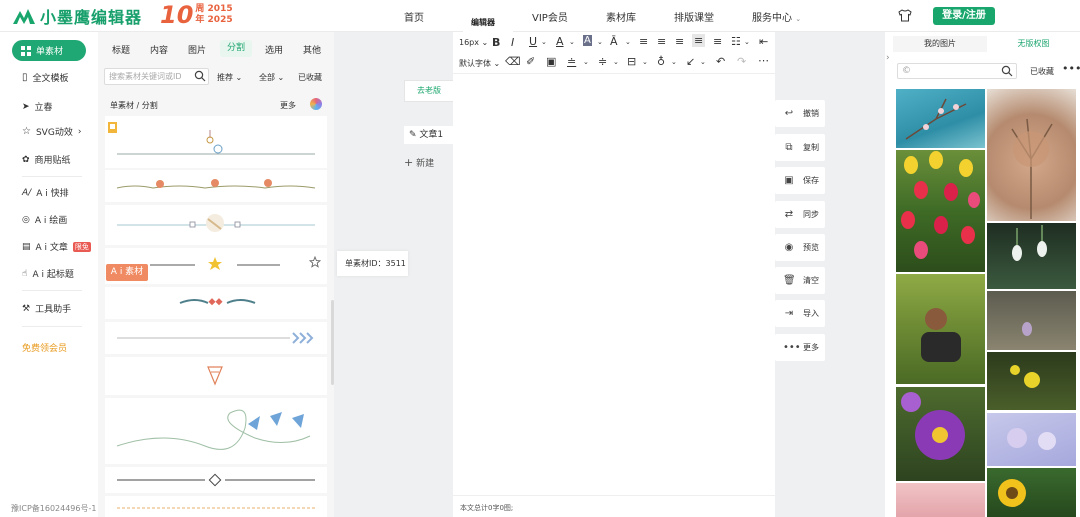 This screenshot has height=517, width=1080. What do you see at coordinates (512, 42) in the screenshot?
I see `italic-icon: I` at bounding box center [512, 42].